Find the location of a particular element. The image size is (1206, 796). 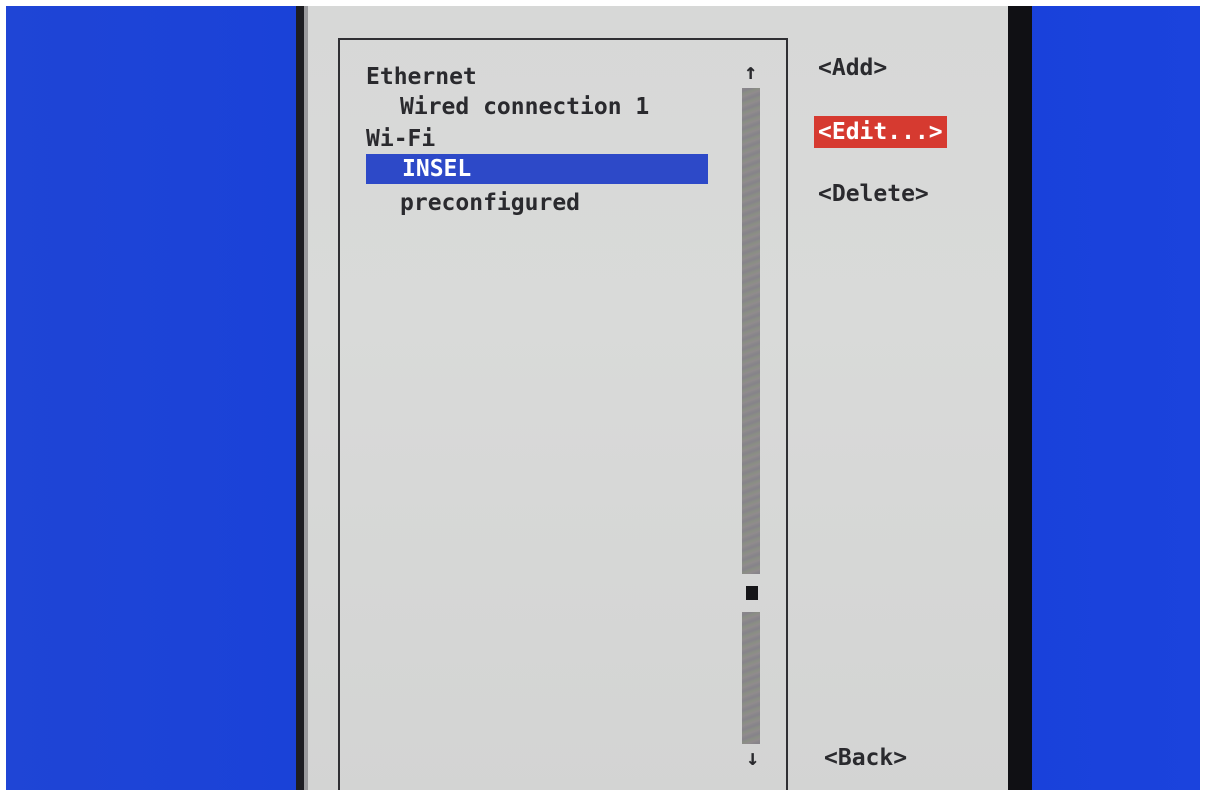

scrollbar-track-lower is located at coordinates (751, 678).